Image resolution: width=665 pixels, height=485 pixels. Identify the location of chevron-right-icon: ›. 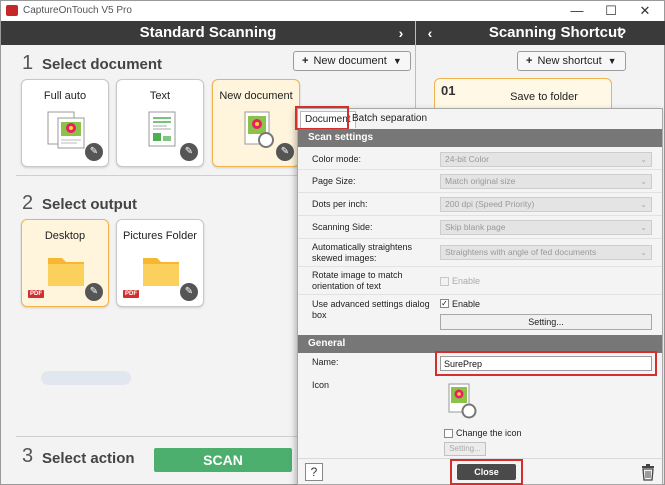
(401, 33).